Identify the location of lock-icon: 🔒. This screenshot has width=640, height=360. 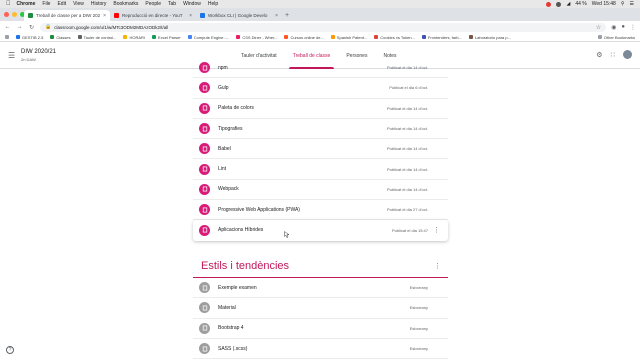
(48, 27).